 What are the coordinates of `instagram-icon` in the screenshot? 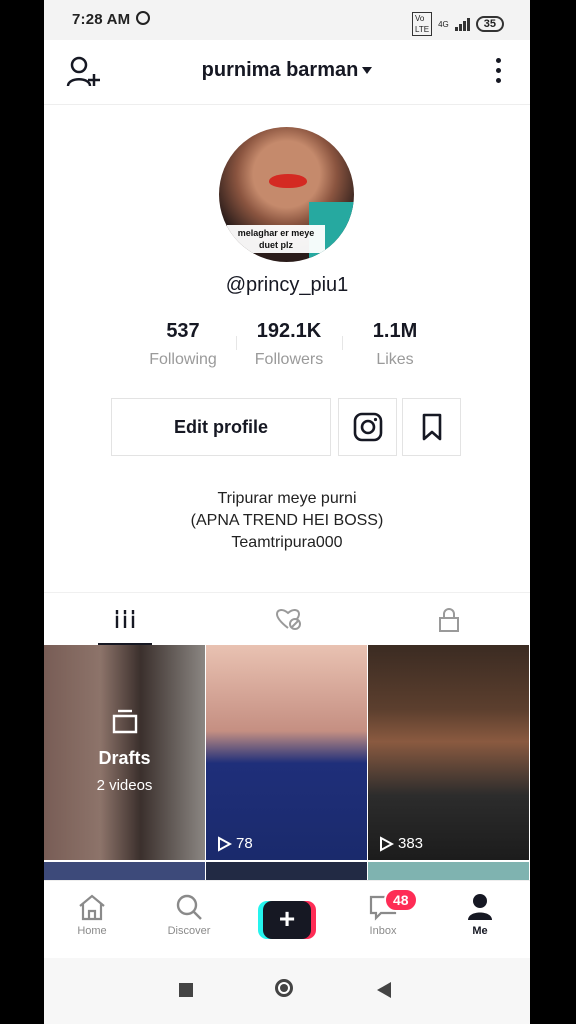 It's located at (368, 427).